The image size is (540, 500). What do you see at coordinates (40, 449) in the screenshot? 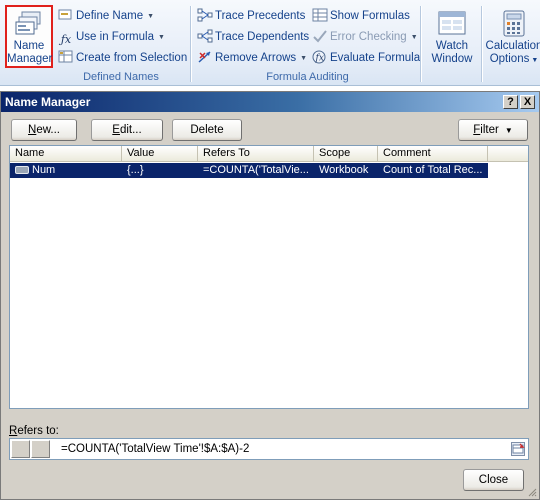
I see `commit-edit-button` at bounding box center [40, 449].